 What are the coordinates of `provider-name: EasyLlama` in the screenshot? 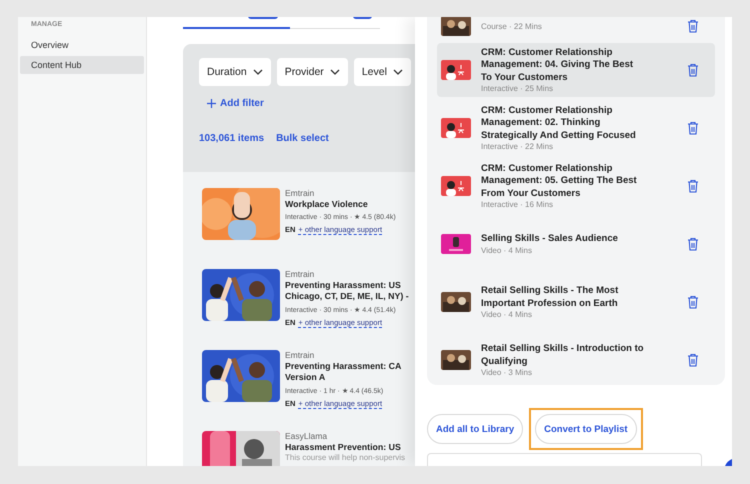 It's located at (306, 436).